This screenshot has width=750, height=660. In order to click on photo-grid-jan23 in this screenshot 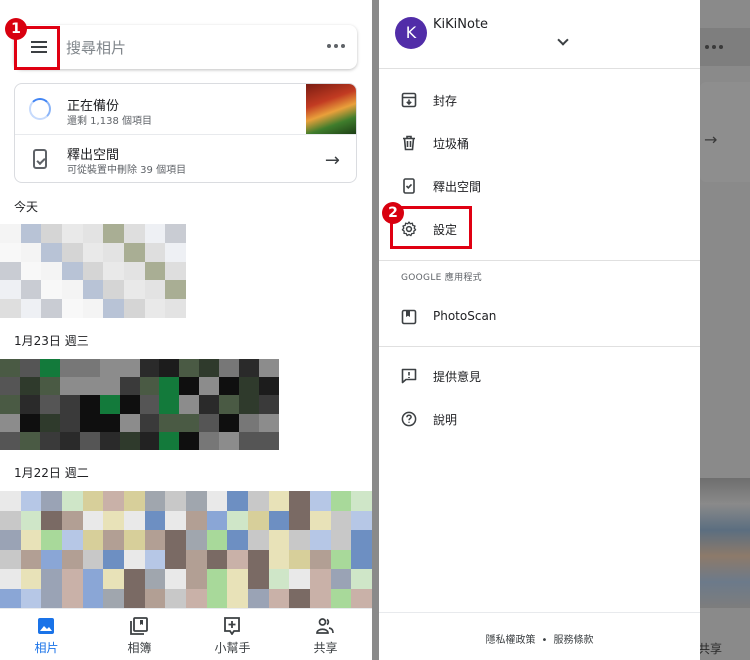, I will do `click(139, 404)`.